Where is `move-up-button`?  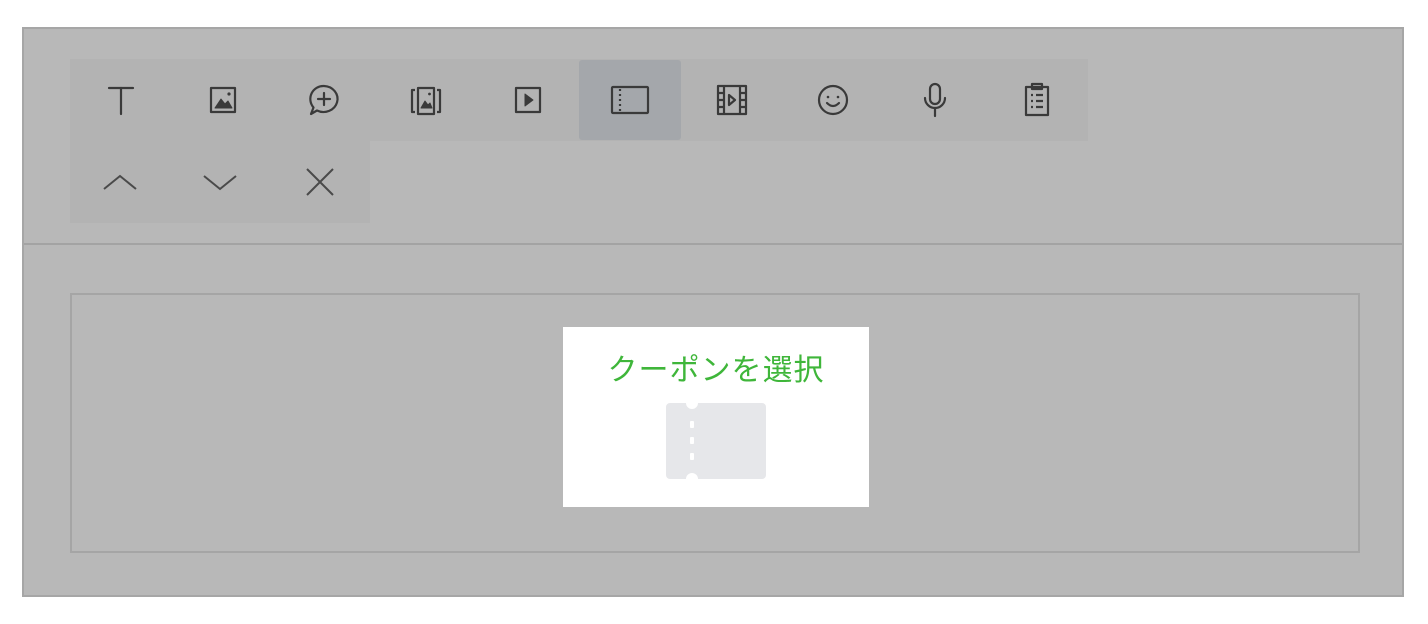 move-up-button is located at coordinates (120, 182).